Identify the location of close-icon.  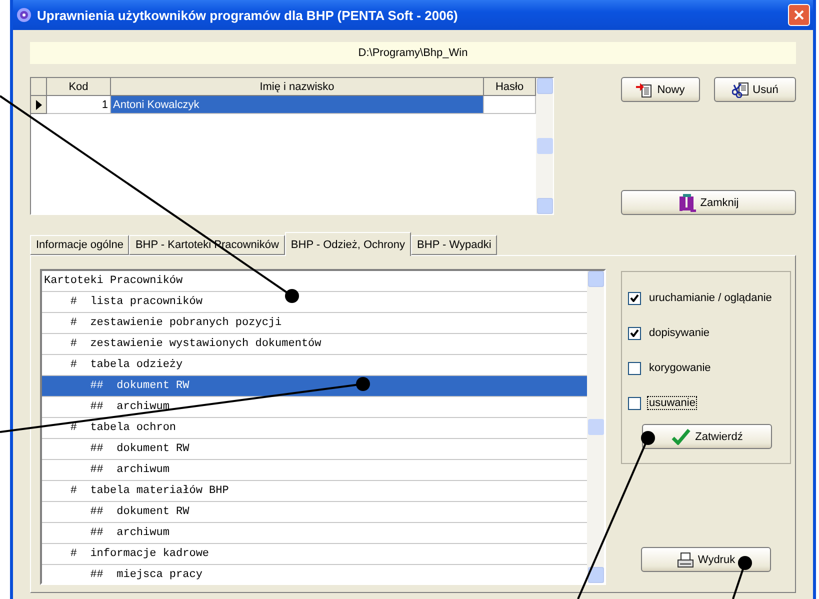
(799, 15).